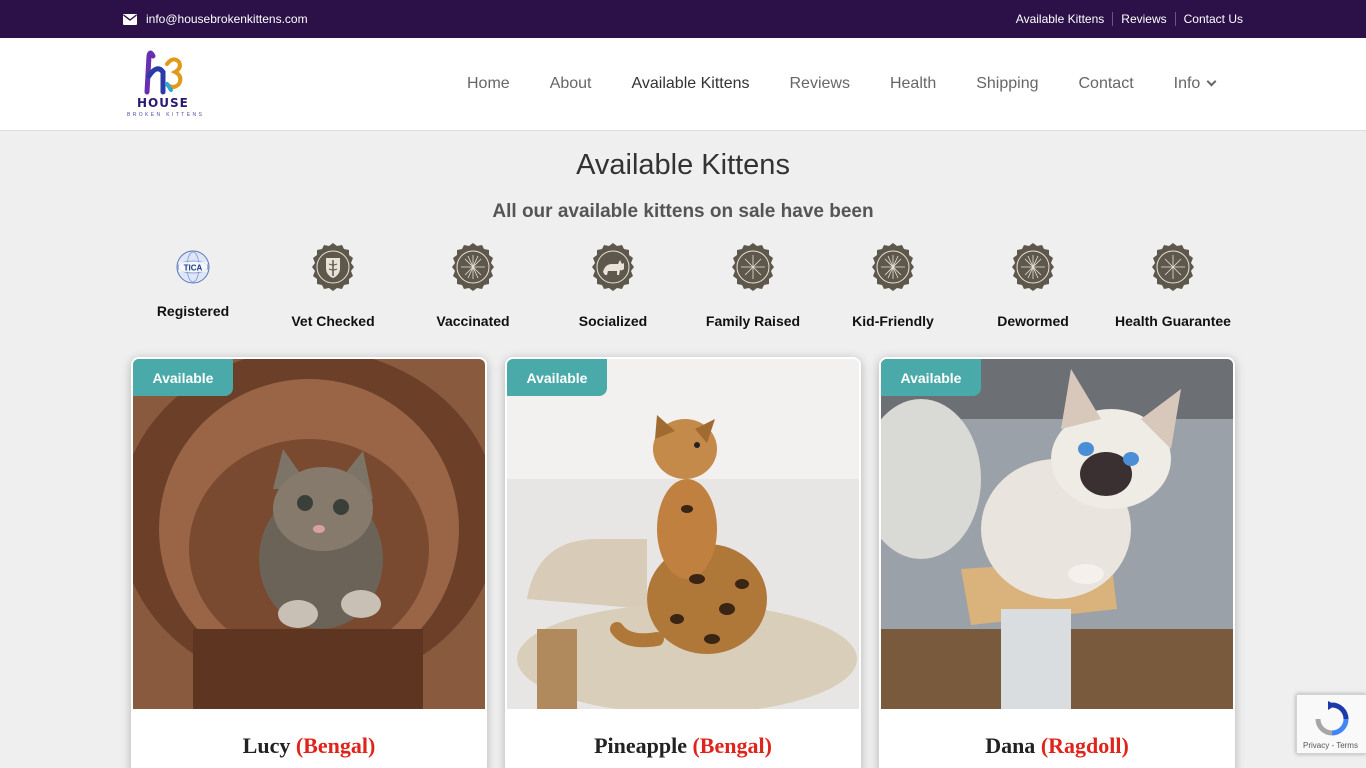  What do you see at coordinates (130, 19) in the screenshot?
I see `envelope-icon` at bounding box center [130, 19].